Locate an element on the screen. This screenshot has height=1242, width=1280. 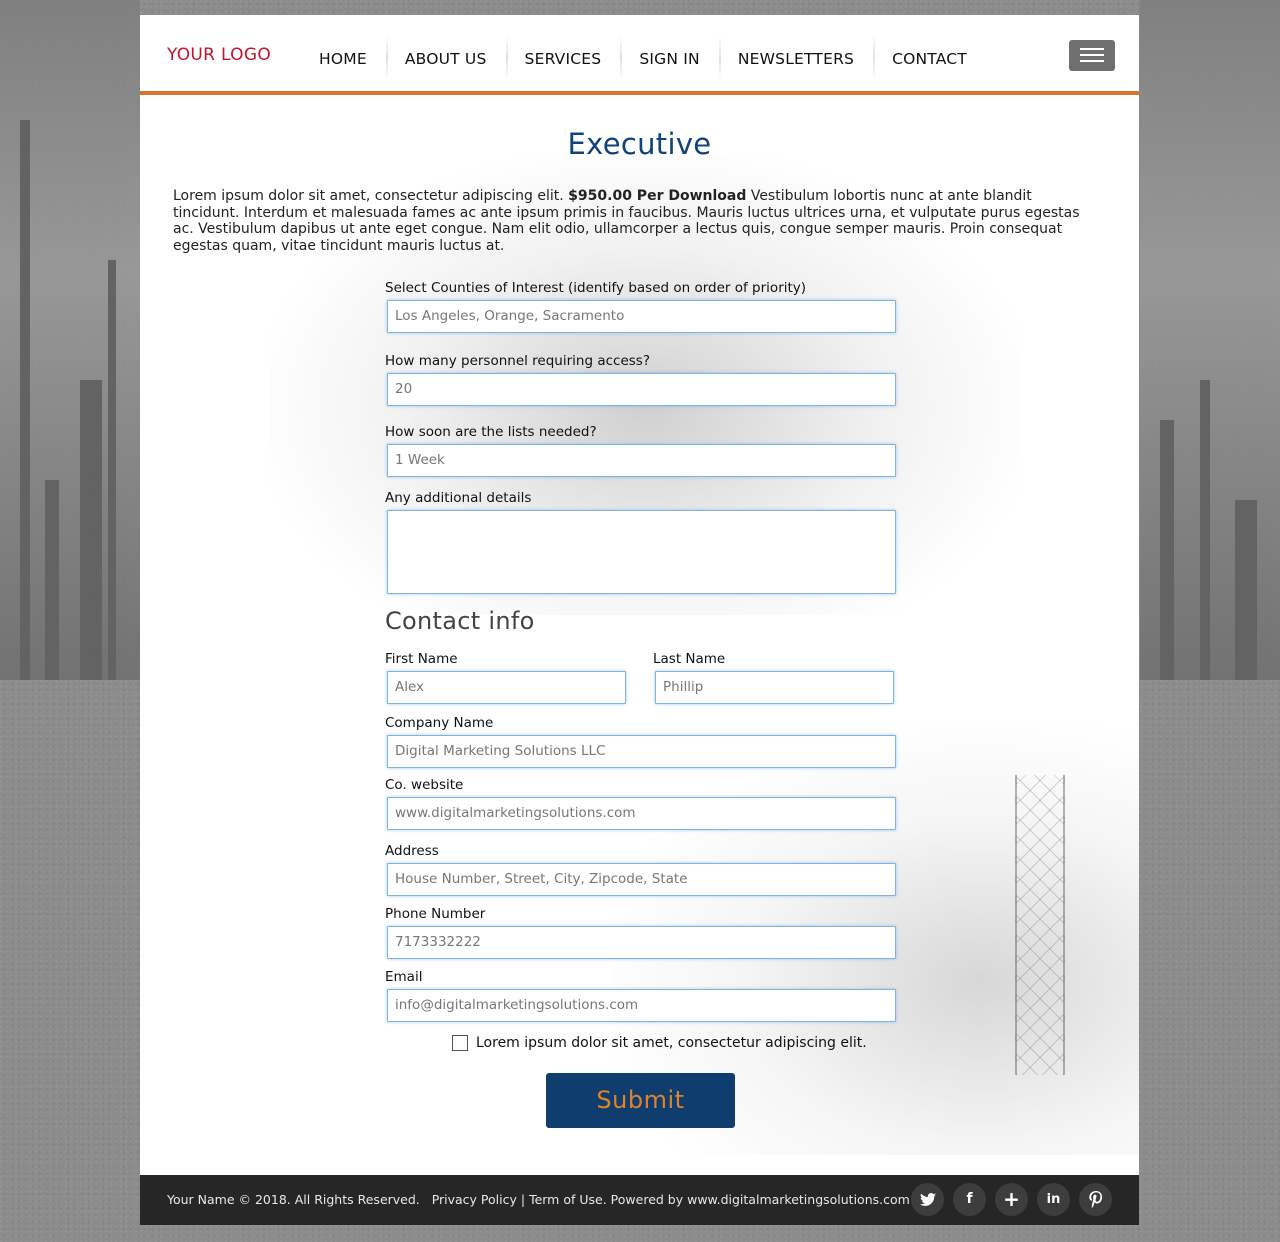
site-logo: YOUR LOGO is located at coordinates (219, 55).